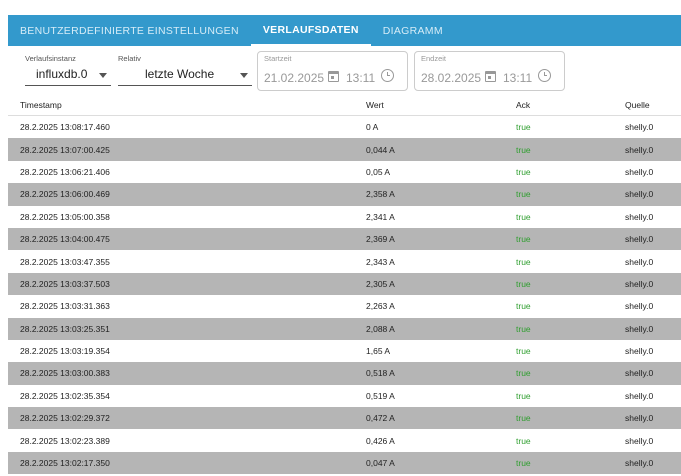  I want to click on table-row: 28.2.2025 13:06:21.406 0,05 A true shelly.0, so click(344, 172).